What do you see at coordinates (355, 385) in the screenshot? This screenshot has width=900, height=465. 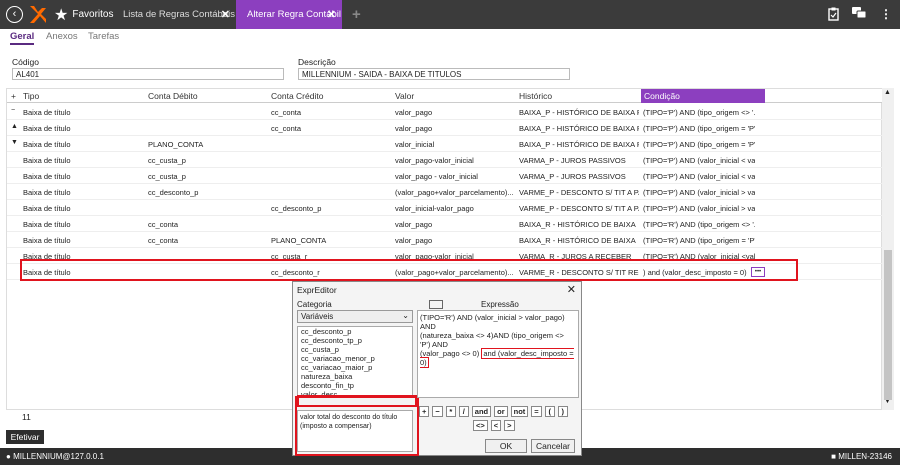 I see `list-item: desconto_fin_tp` at bounding box center [355, 385].